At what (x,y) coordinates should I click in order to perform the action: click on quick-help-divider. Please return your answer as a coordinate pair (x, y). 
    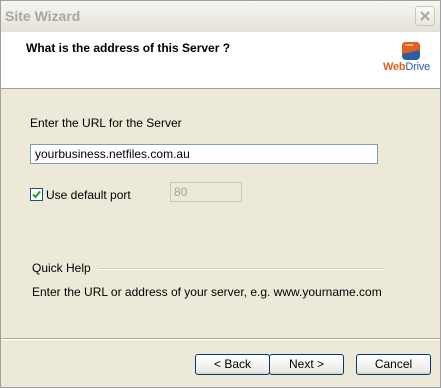
    Looking at the image, I should click on (241, 269).